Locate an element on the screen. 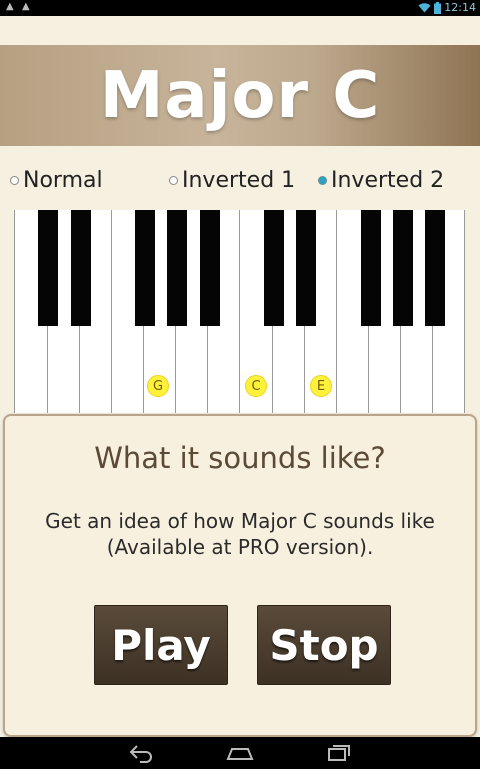  stop-button: Stop is located at coordinates (324, 645).